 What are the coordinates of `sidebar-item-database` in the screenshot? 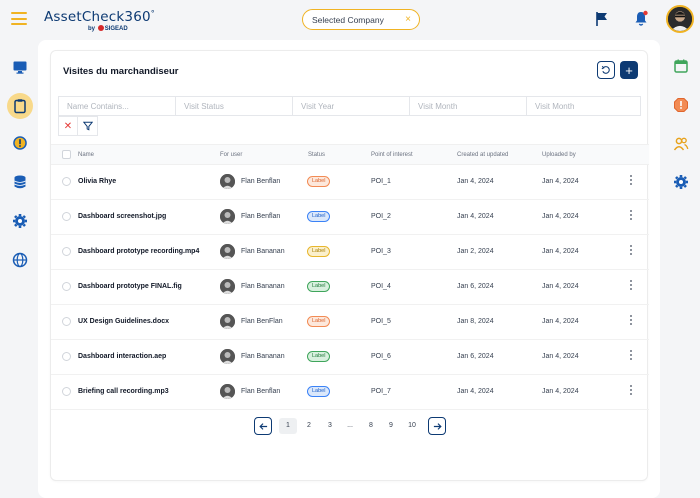 It's located at (20, 182).